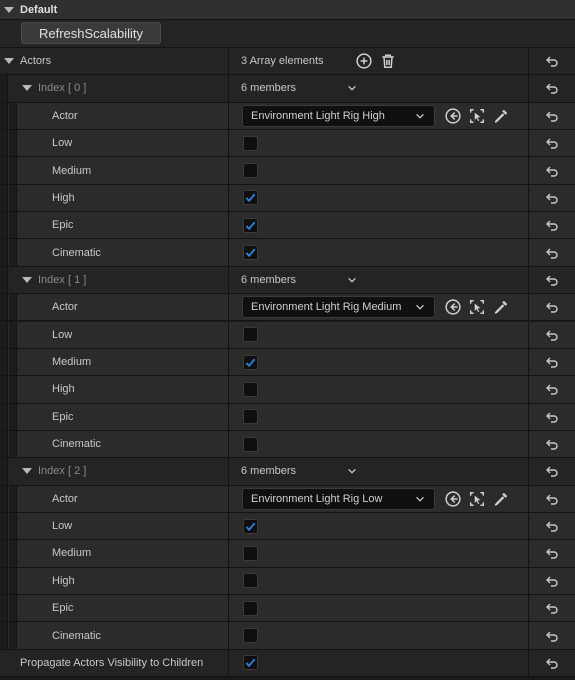 Image resolution: width=575 pixels, height=680 pixels. I want to click on actor-property-row: Actor Environment Light Rig High, so click(287, 116).